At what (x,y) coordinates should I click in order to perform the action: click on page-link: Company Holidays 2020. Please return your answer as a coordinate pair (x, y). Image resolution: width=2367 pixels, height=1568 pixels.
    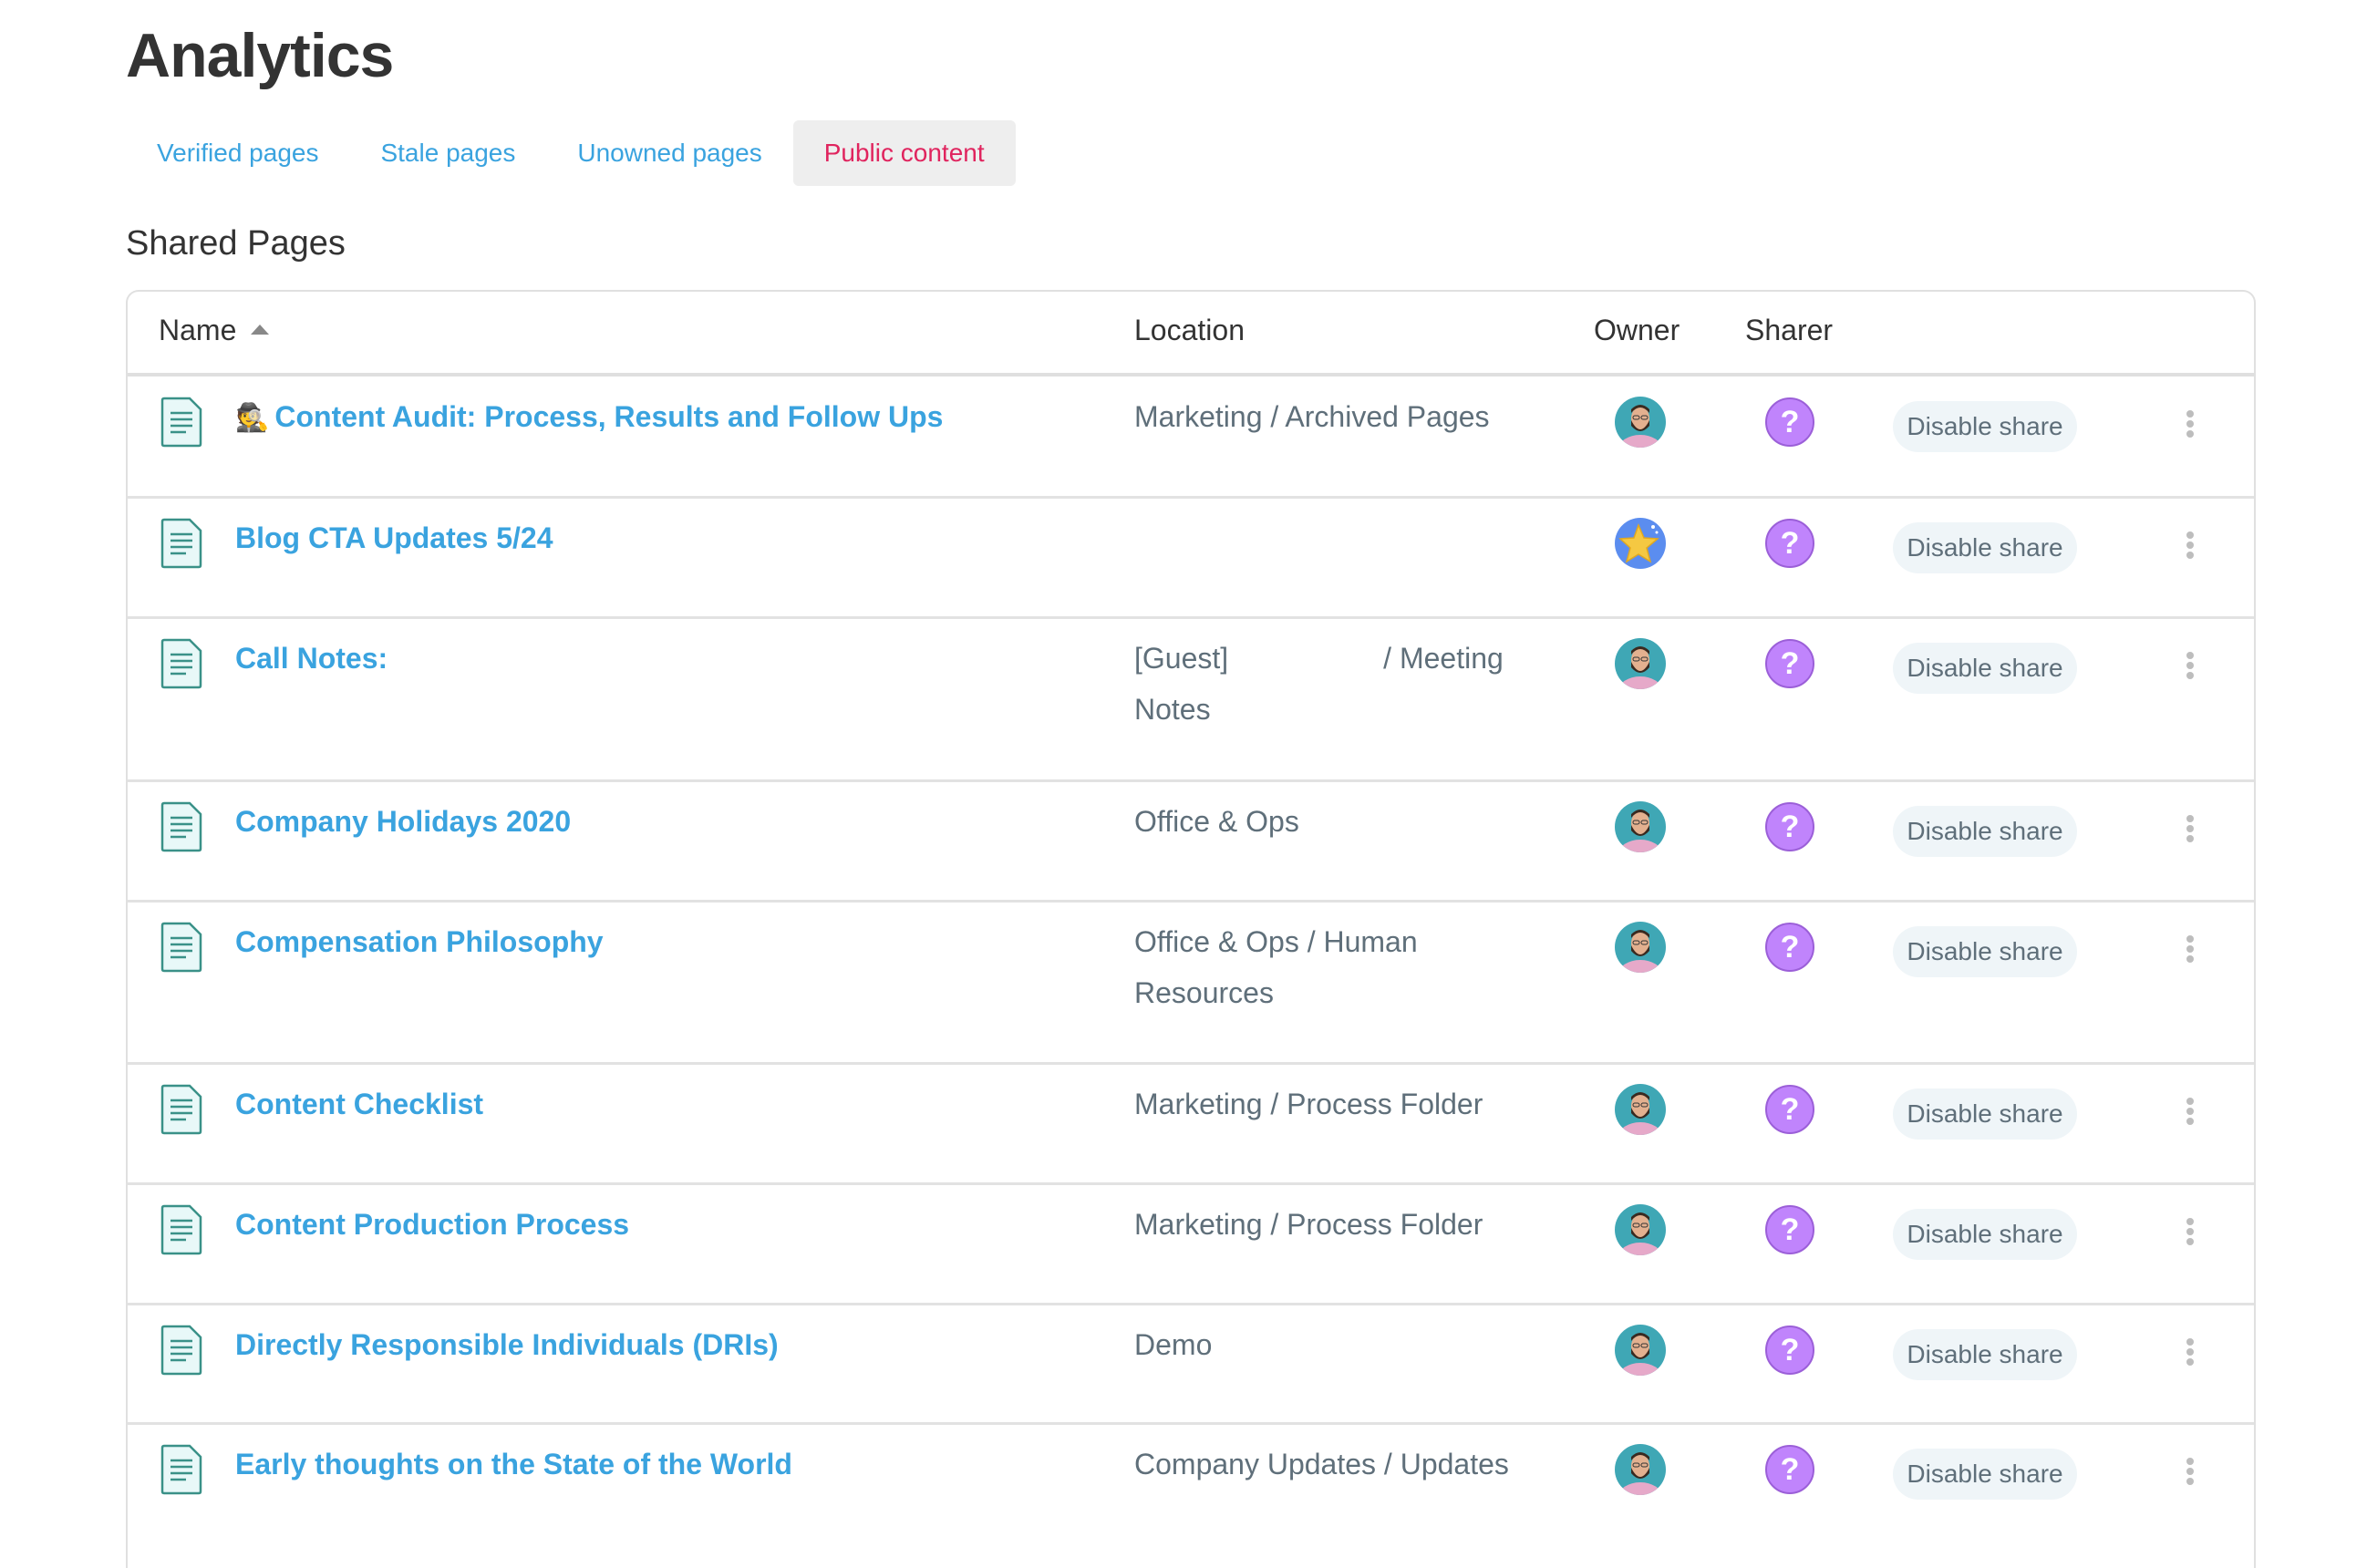
    Looking at the image, I should click on (403, 822).